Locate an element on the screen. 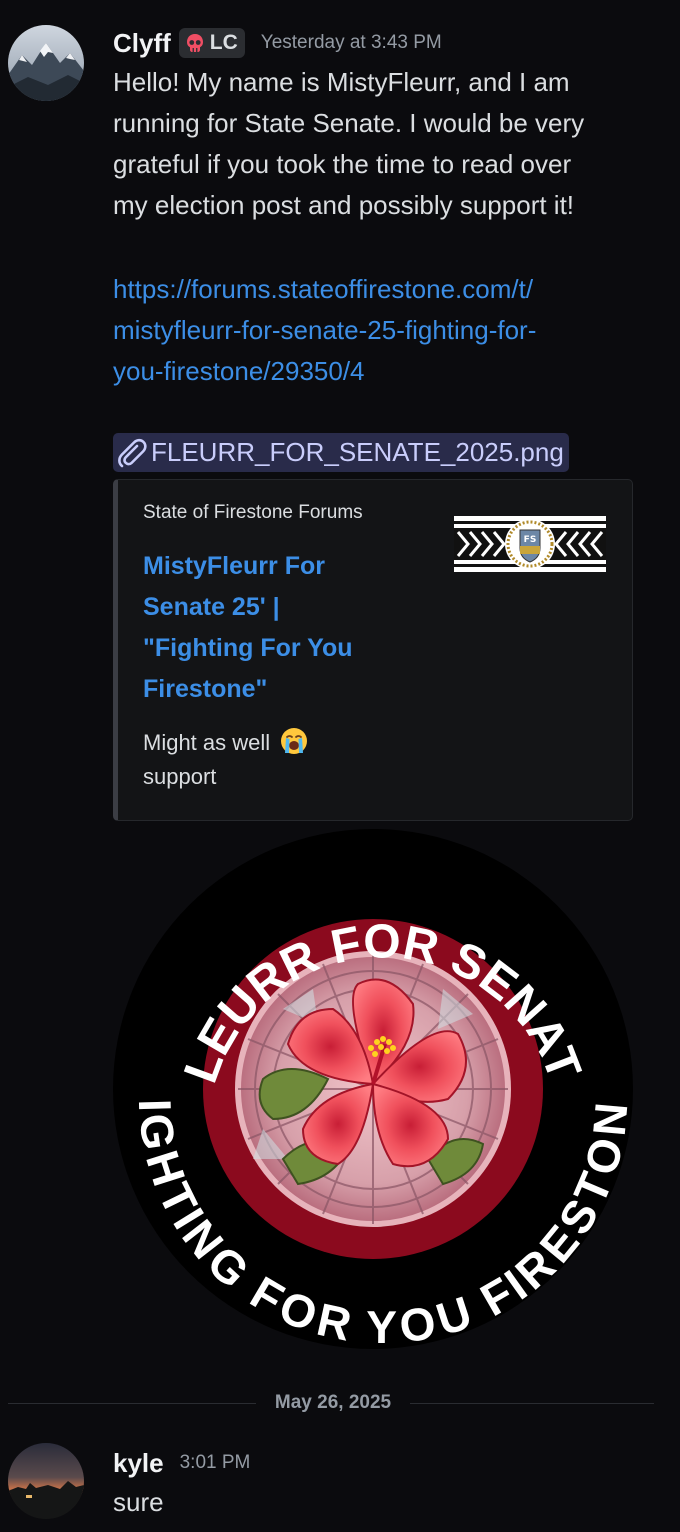  message-header: kyle 3:01 PM is located at coordinates (181, 1463).